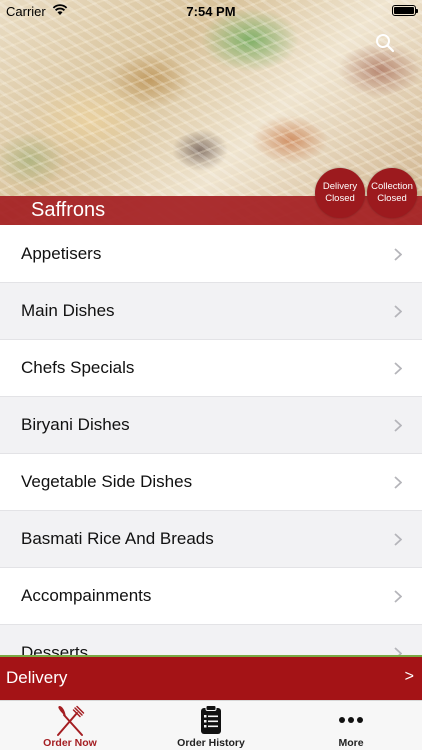 The width and height of the screenshot is (422, 751). What do you see at coordinates (392, 186) in the screenshot?
I see `collection-status-line1: Collection` at bounding box center [392, 186].